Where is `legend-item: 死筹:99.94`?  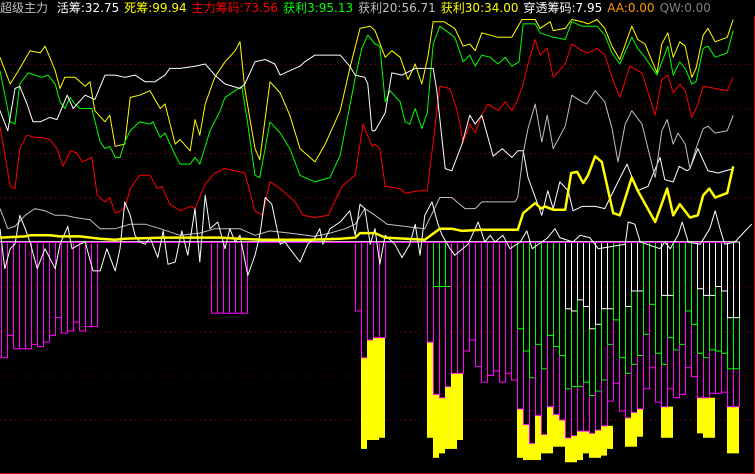 legend-item: 死筹:99.94 is located at coordinates (155, 8).